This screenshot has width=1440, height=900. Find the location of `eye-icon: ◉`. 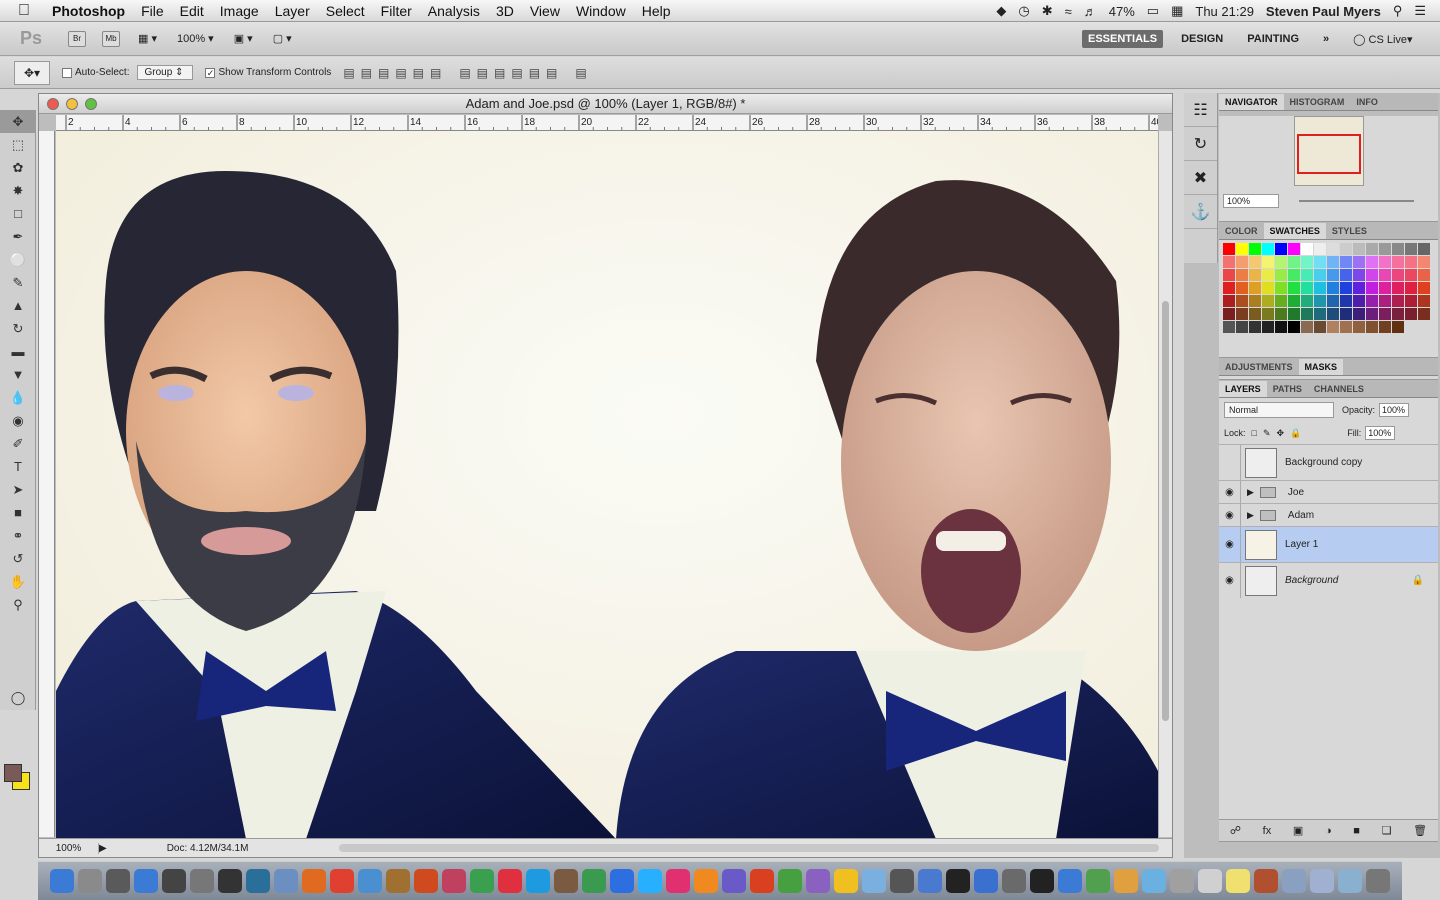

eye-icon: ◉ is located at coordinates (1230, 515).